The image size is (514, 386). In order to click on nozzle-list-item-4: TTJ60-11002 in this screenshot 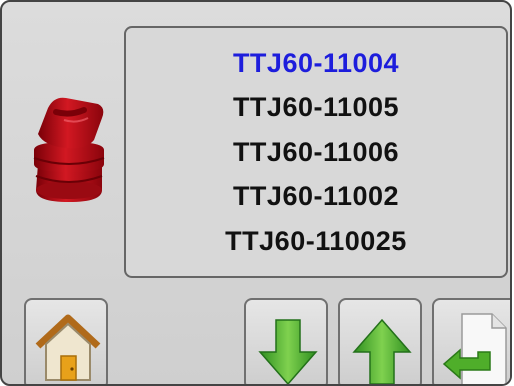, I will do `click(316, 196)`.